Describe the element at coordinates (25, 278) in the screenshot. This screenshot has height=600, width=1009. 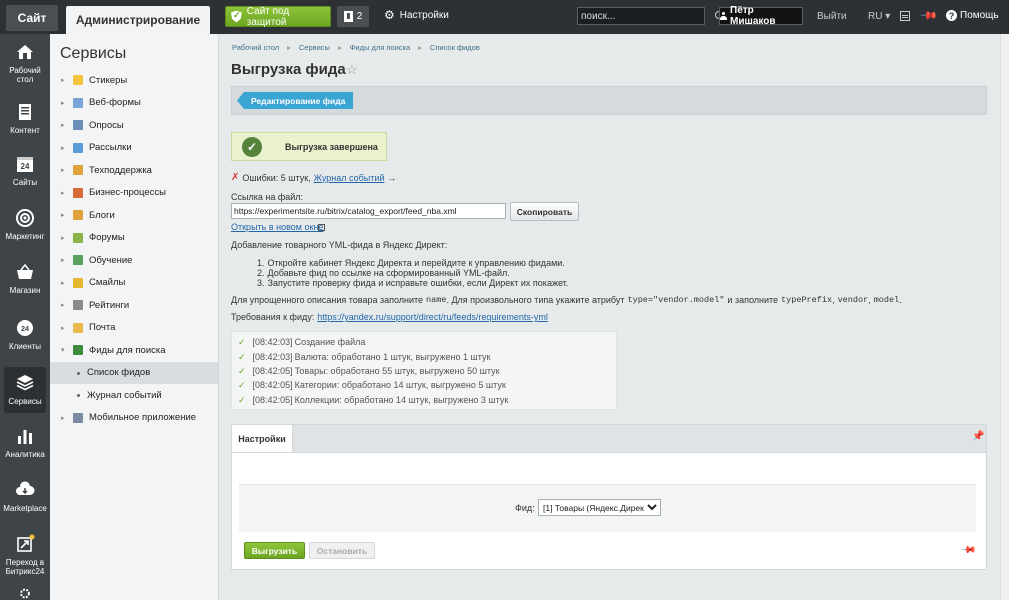
I see `menu-item-shop: Магазин` at that location.